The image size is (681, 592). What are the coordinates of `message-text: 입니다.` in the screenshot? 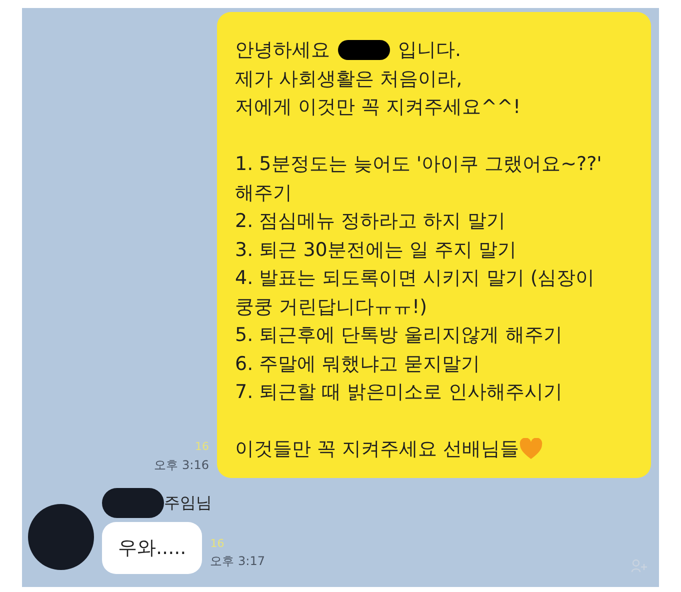 It's located at (430, 50).